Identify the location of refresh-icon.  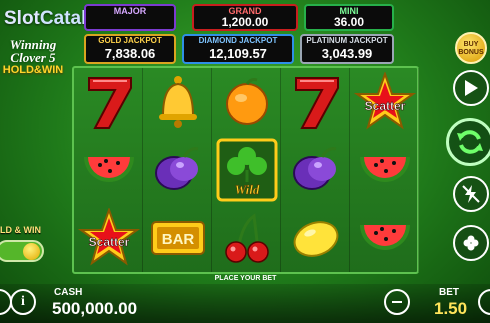
(470, 142).